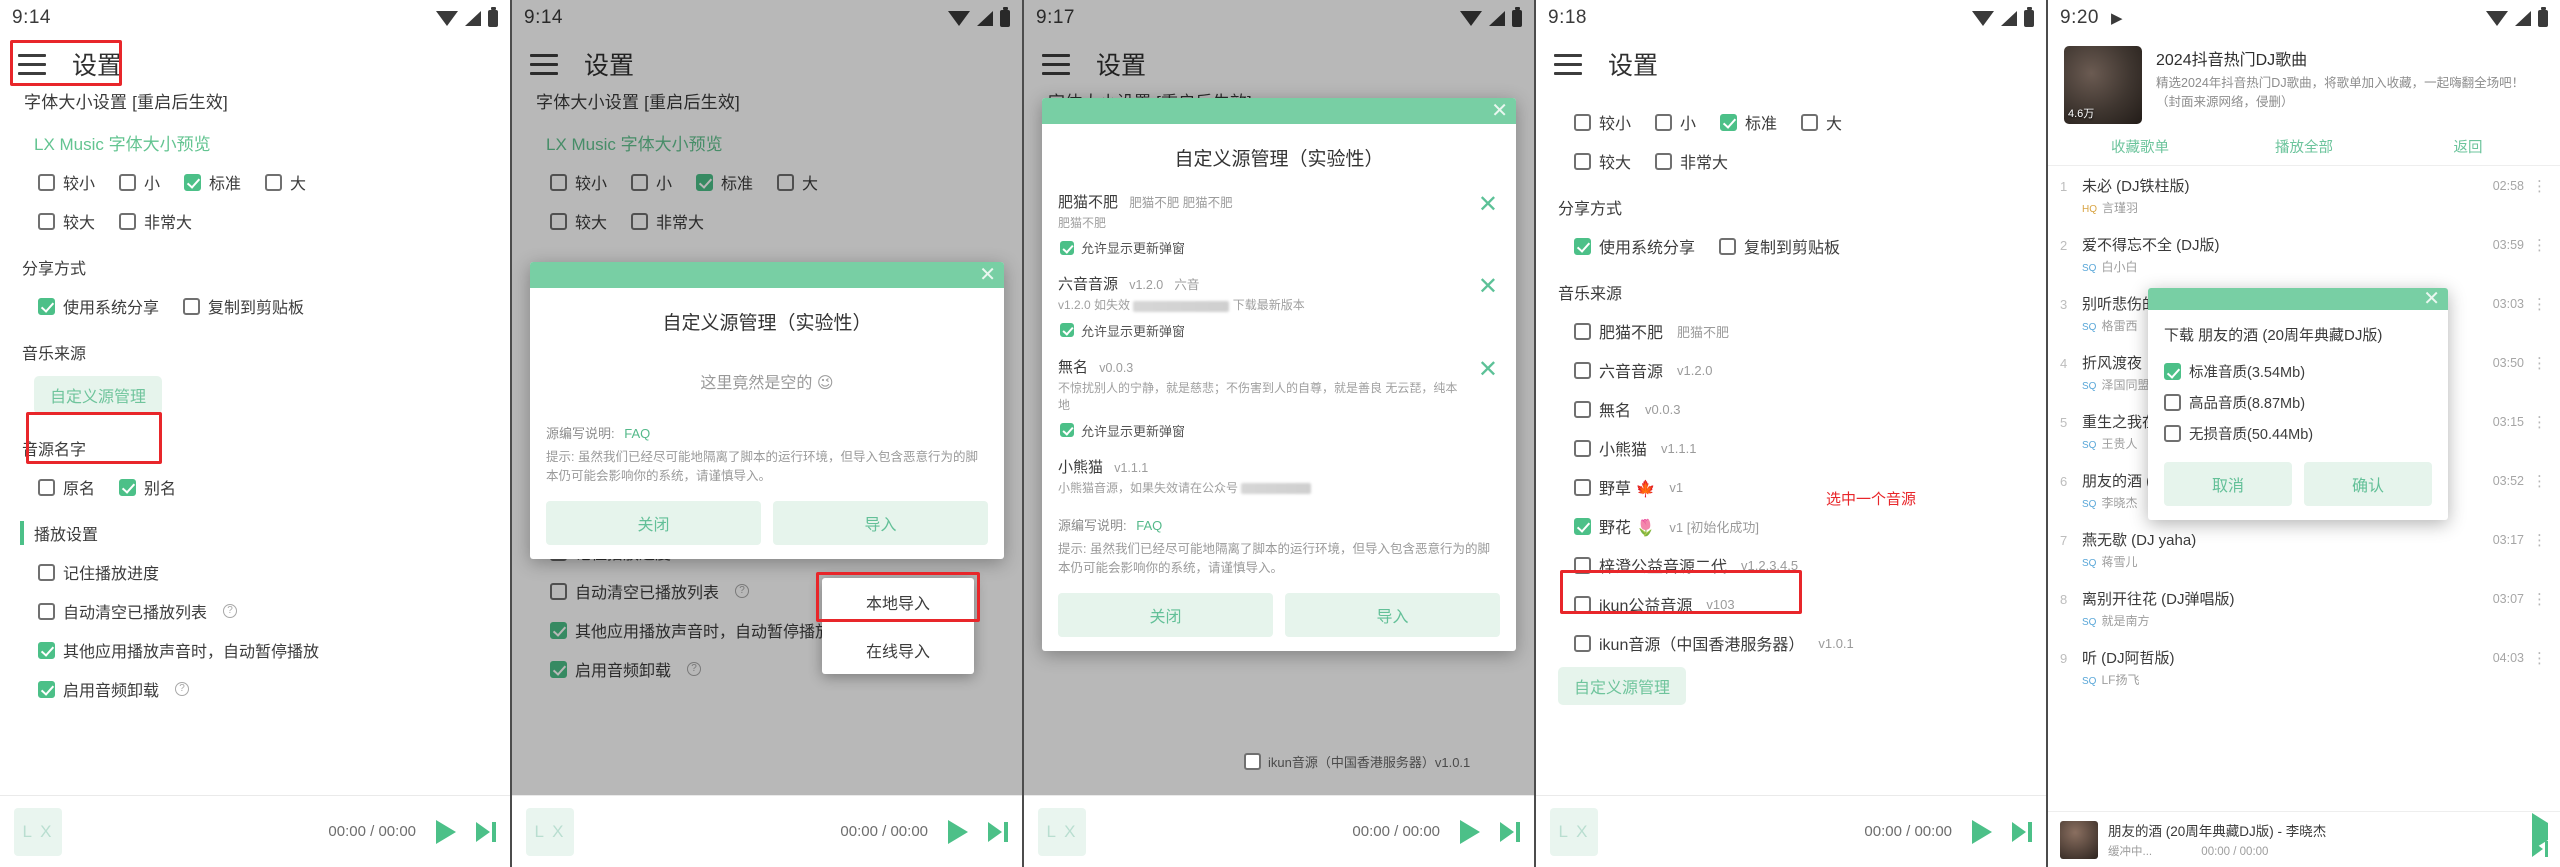 This screenshot has height=867, width=2560. Describe the element at coordinates (2304, 549) in the screenshot. I see `song-row: 7 燕无歇 (DJ yaha) SQ 蒋雪儿 03:17 ⋮` at that location.